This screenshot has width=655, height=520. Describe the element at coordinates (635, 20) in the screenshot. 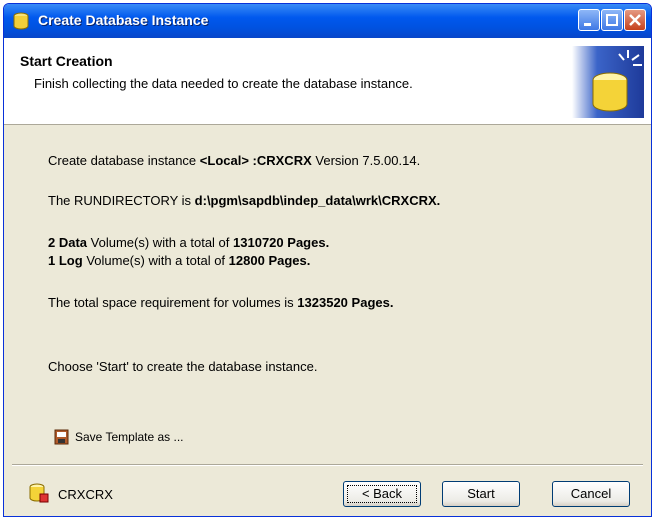

I see `close-button` at that location.